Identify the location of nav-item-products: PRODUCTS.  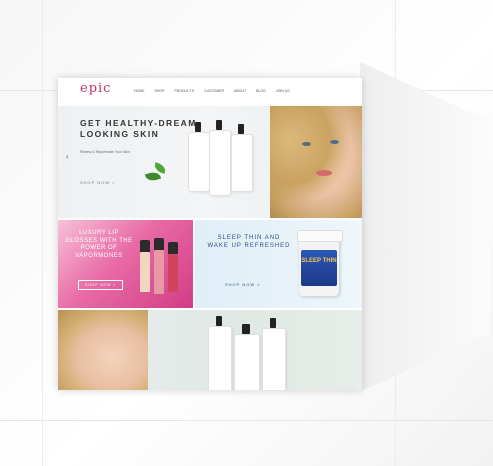
(184, 91).